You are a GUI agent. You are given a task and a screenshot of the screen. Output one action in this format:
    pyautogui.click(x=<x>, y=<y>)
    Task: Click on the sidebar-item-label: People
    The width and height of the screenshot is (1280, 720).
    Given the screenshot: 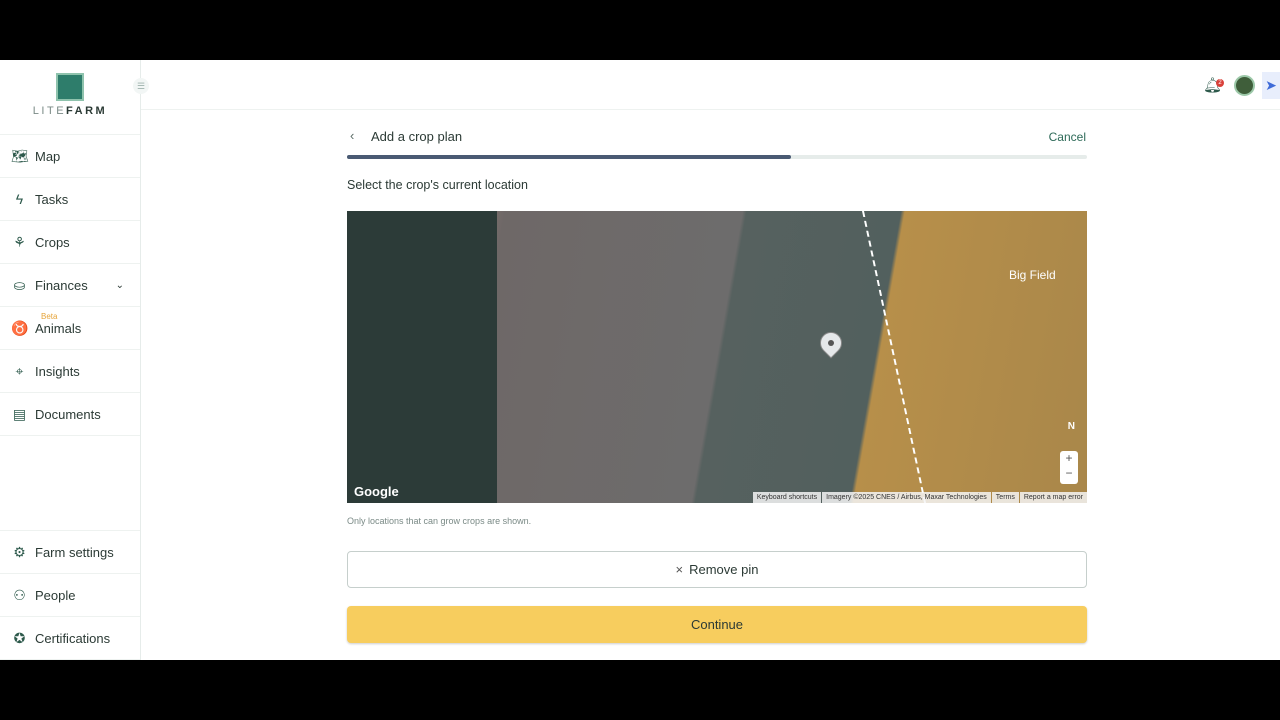 What is the action you would take?
    pyautogui.click(x=55, y=595)
    